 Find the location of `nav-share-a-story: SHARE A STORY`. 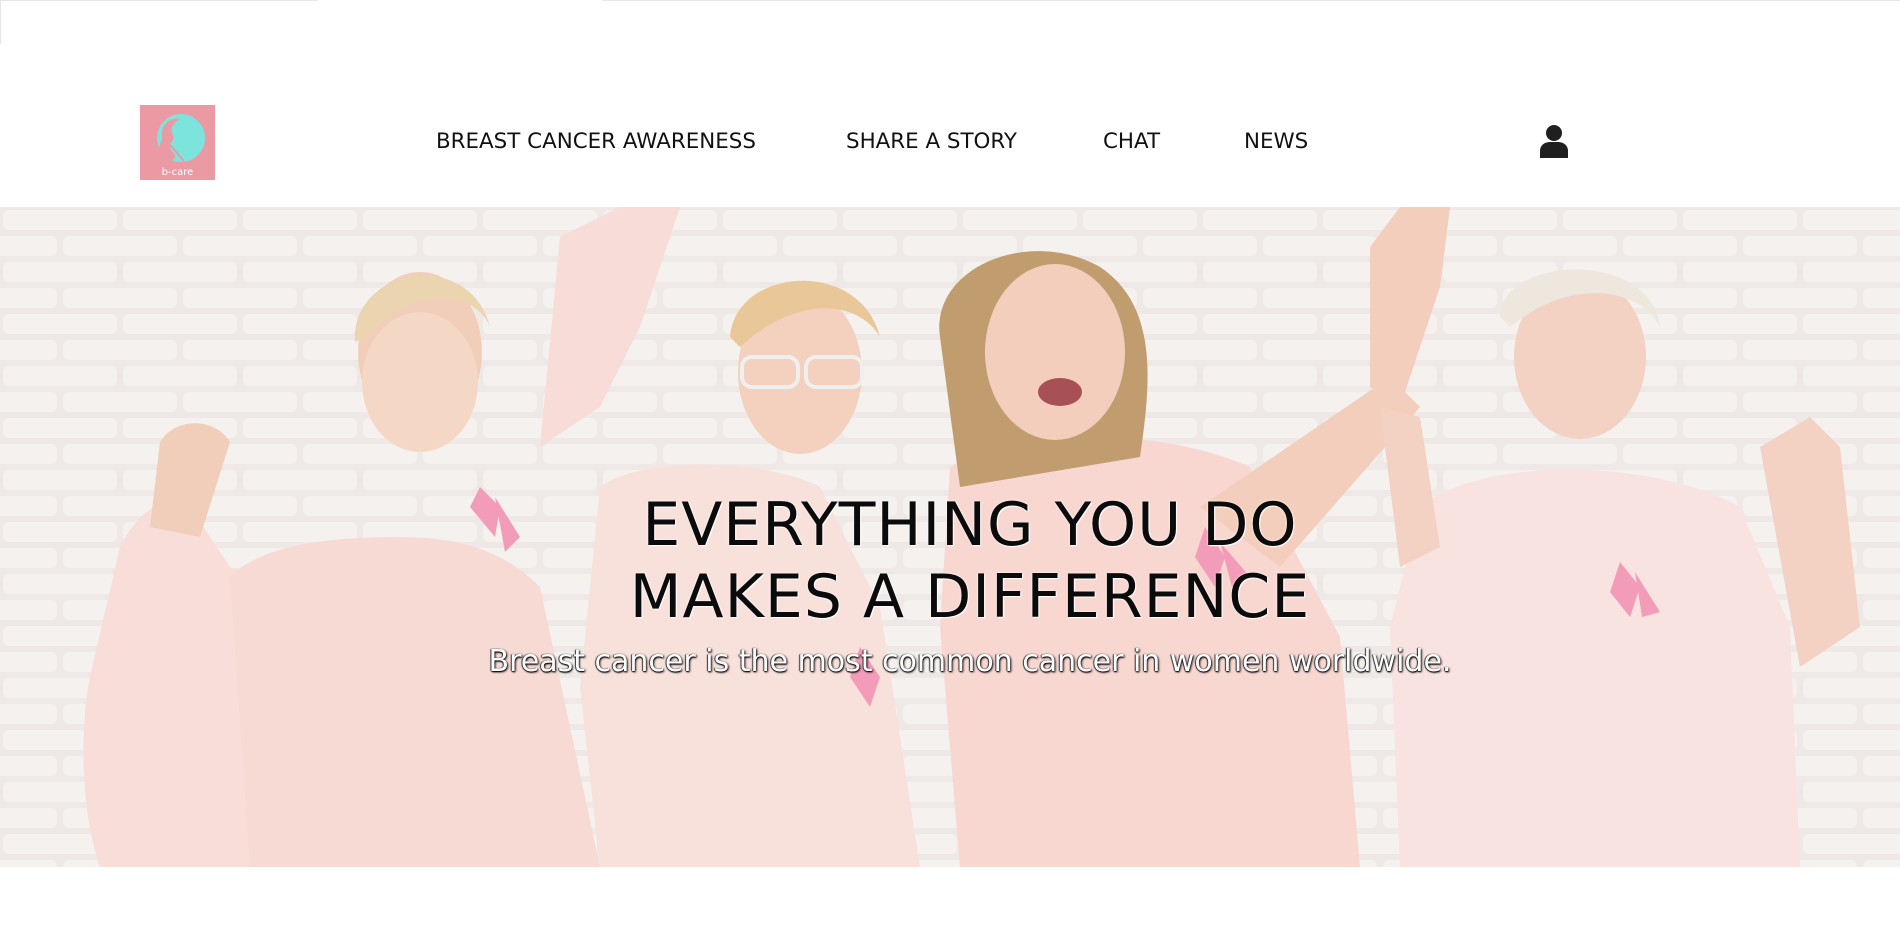

nav-share-a-story: SHARE A STORY is located at coordinates (931, 142).